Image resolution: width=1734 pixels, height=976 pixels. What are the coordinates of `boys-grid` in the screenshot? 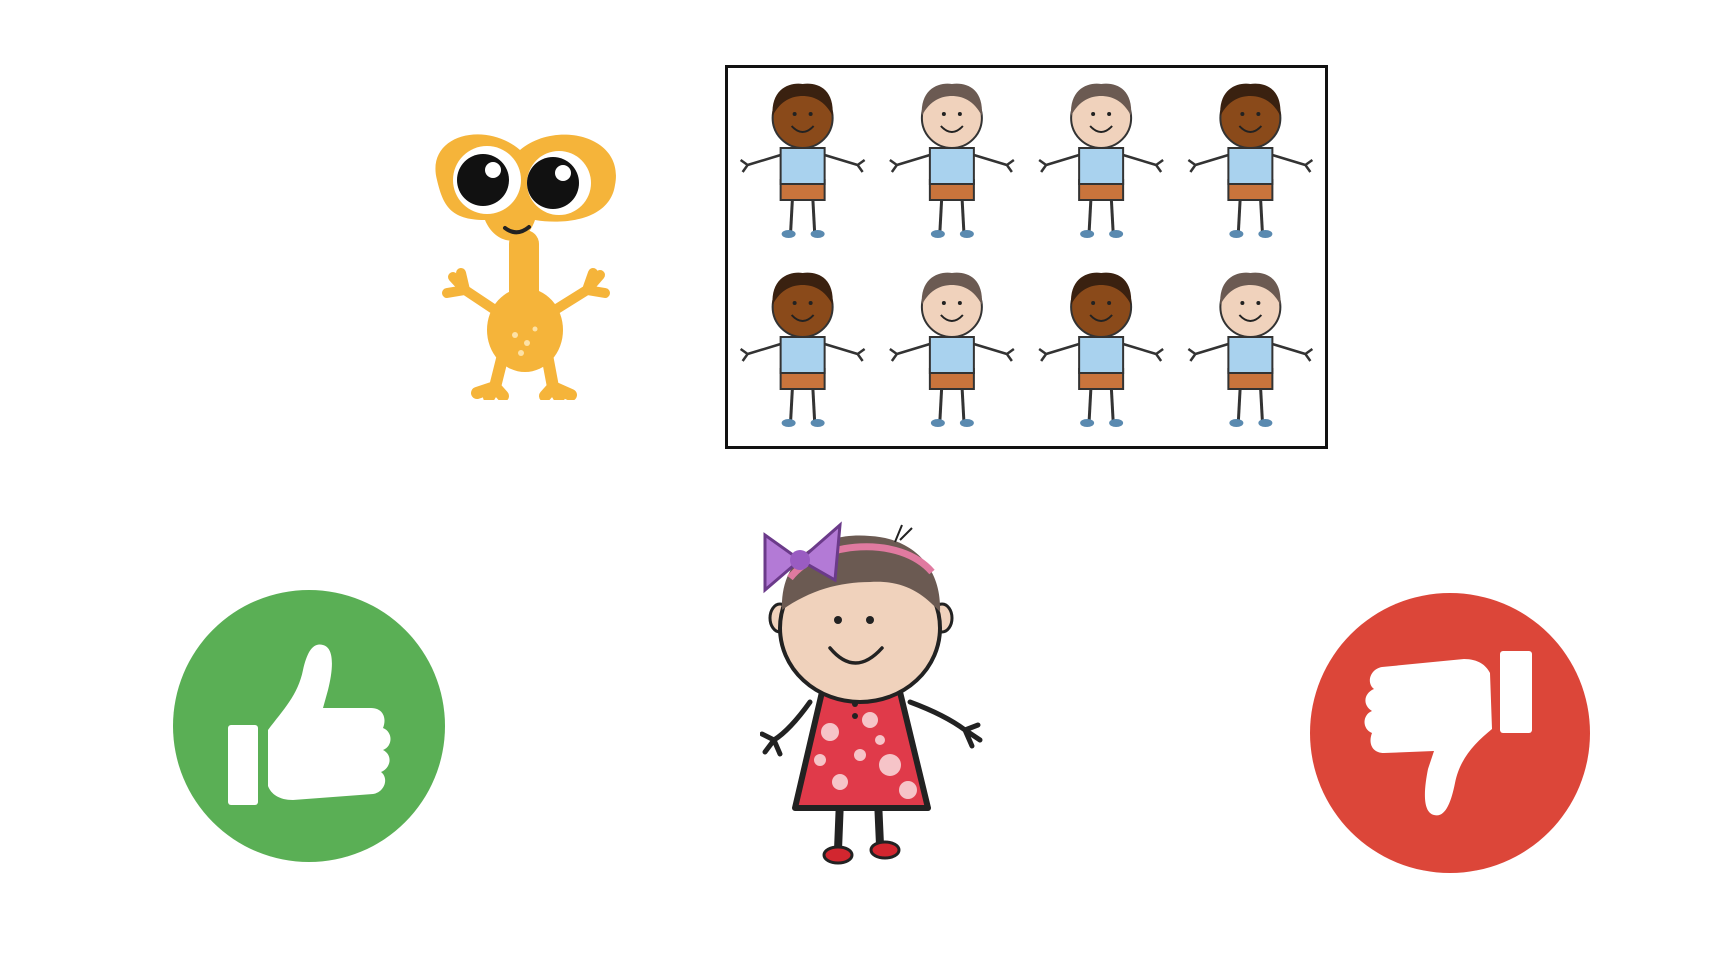 It's located at (1026, 255).